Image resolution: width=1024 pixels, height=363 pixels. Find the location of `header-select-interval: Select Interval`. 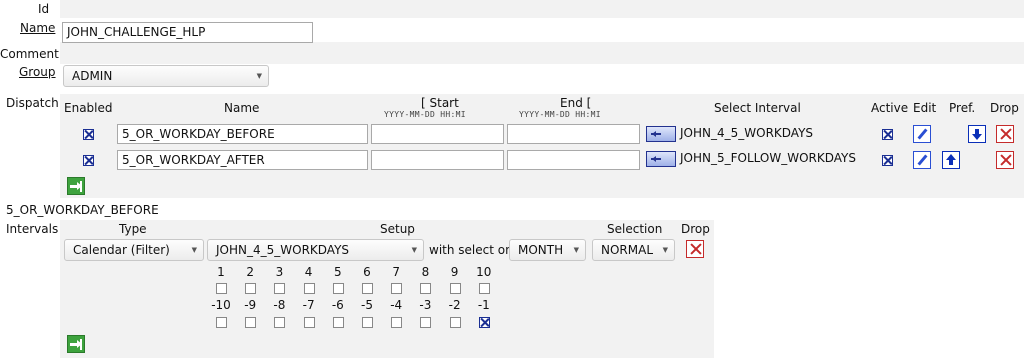

header-select-interval: Select Interval is located at coordinates (757, 108).